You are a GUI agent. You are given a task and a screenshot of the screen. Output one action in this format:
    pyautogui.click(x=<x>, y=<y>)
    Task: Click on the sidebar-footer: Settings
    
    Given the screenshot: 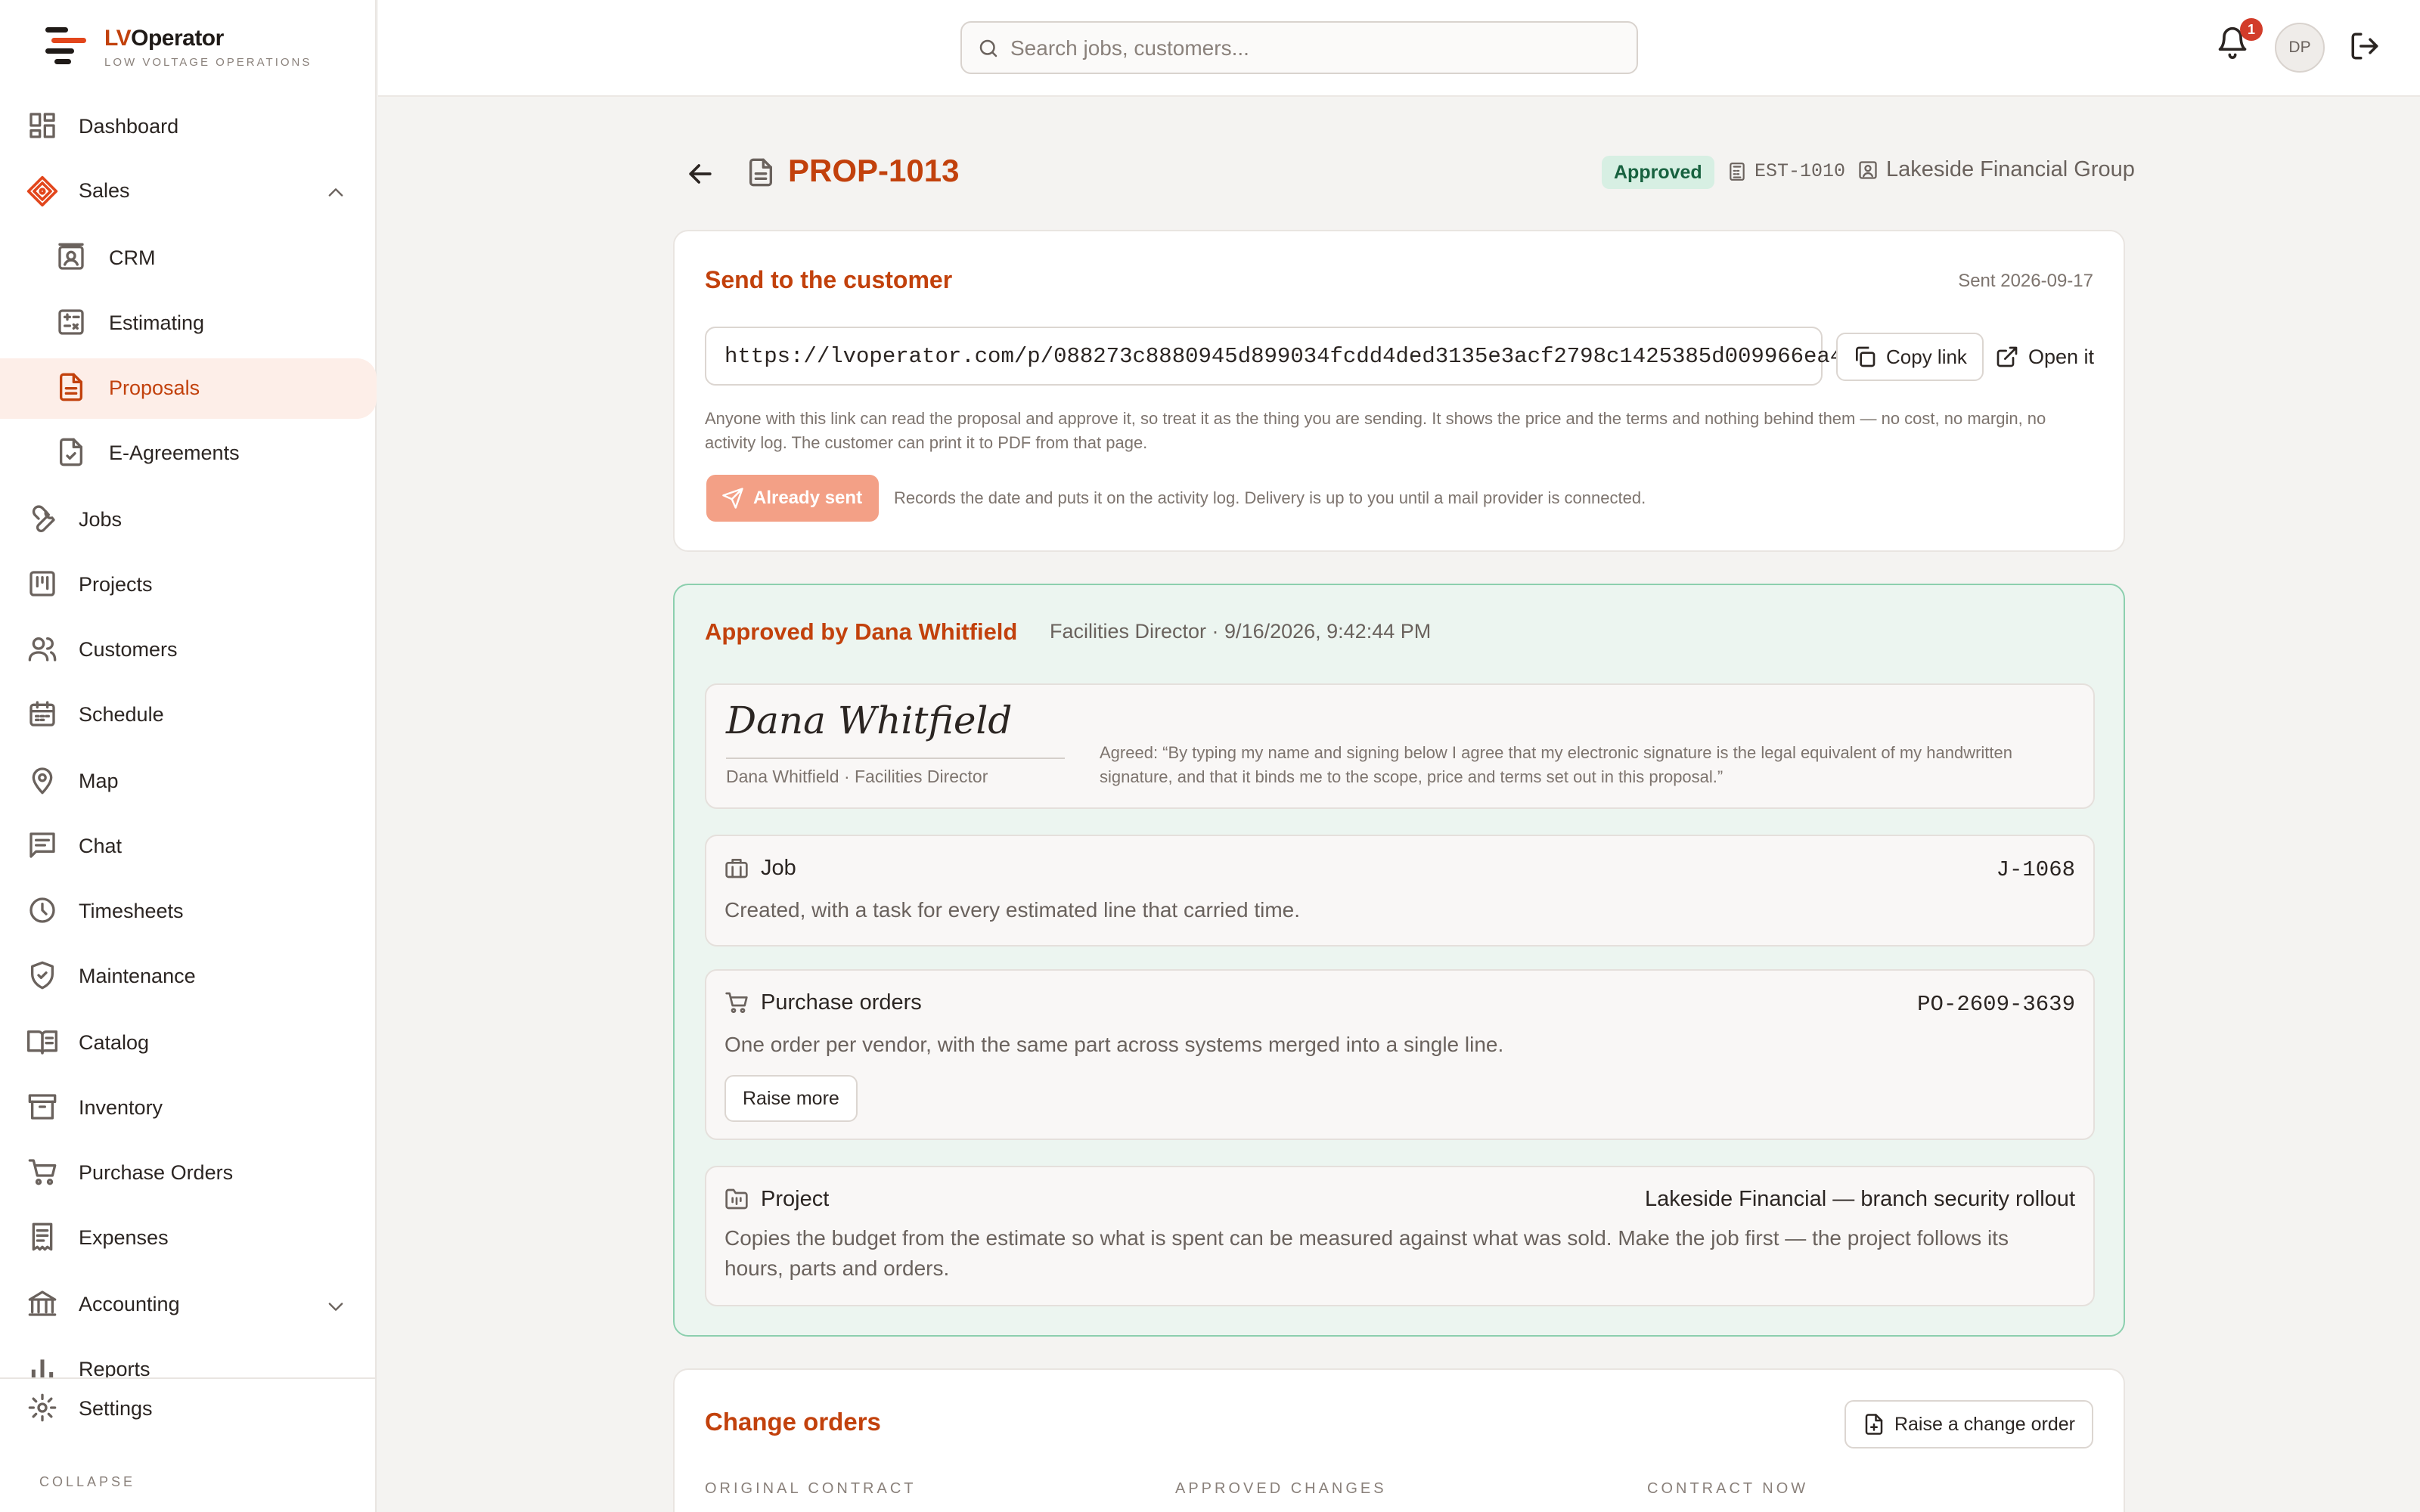 What is the action you would take?
    pyautogui.click(x=188, y=1444)
    